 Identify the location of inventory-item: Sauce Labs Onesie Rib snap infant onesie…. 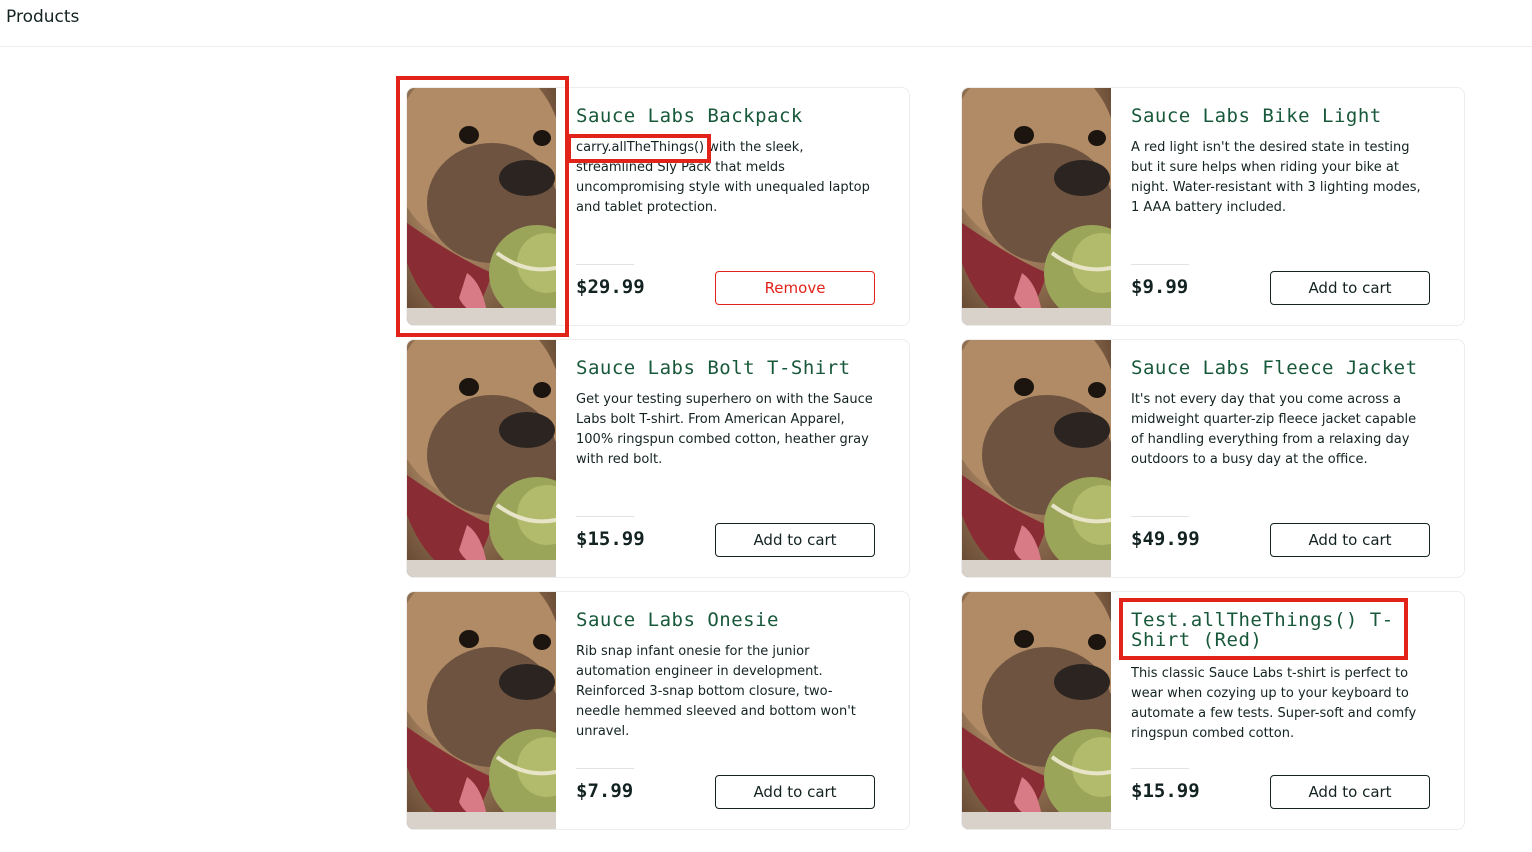
(658, 710).